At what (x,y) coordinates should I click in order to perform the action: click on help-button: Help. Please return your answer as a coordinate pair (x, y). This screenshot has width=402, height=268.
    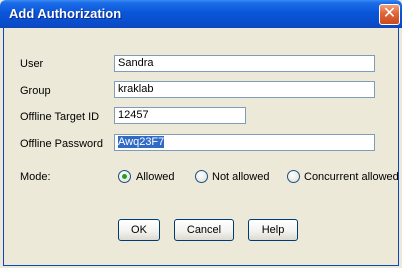
    Looking at the image, I should click on (273, 230).